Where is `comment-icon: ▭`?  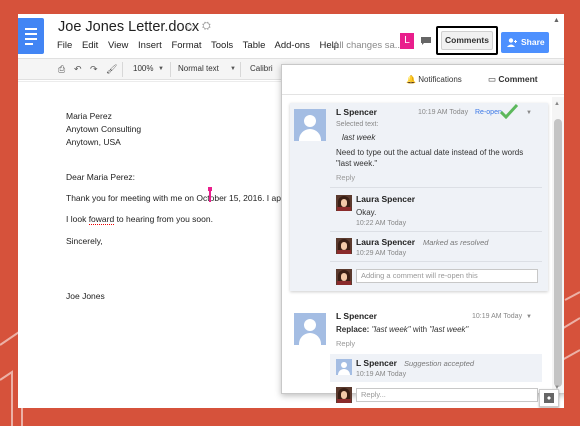
comment-icon: ▭ is located at coordinates (492, 79).